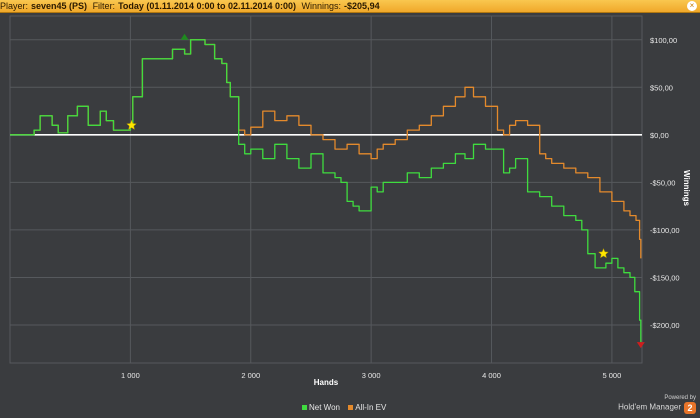  Describe the element at coordinates (690, 408) in the screenshot. I see `hm2-logo-icon: 2` at that location.